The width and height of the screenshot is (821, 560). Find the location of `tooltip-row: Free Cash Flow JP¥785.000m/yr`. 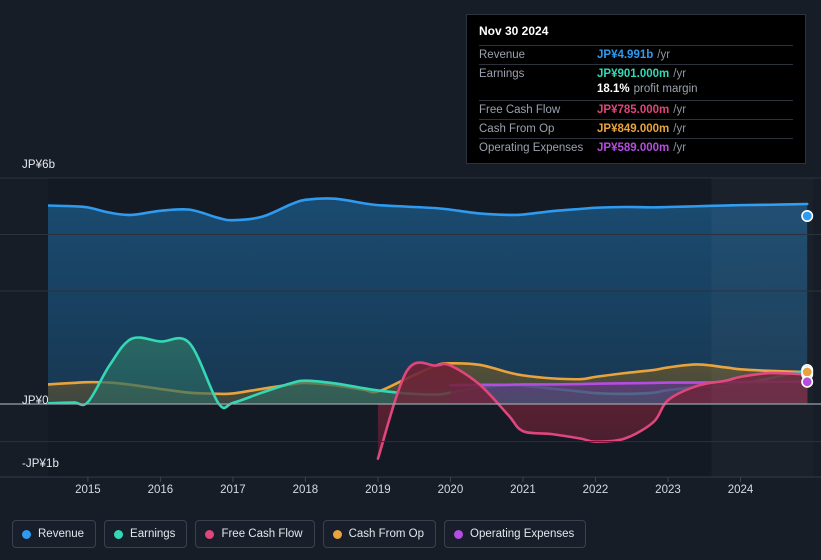

tooltip-row: Free Cash Flow JP¥785.000m/yr is located at coordinates (636, 109).